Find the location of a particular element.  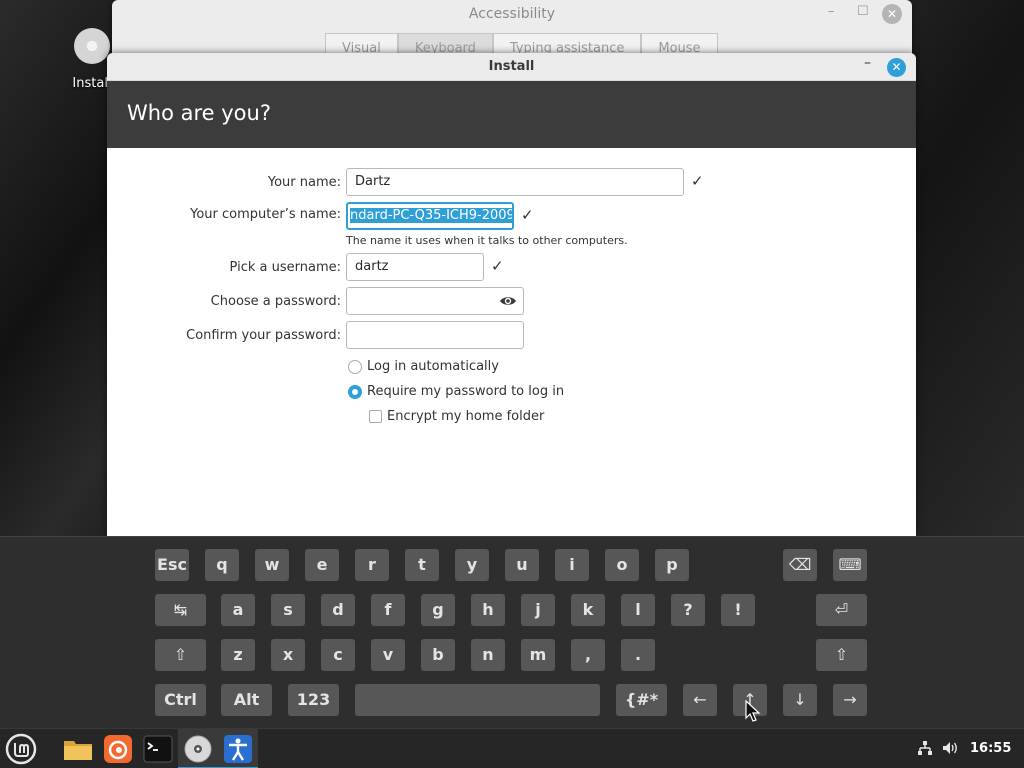

key-exclamation: ! is located at coordinates (738, 610).